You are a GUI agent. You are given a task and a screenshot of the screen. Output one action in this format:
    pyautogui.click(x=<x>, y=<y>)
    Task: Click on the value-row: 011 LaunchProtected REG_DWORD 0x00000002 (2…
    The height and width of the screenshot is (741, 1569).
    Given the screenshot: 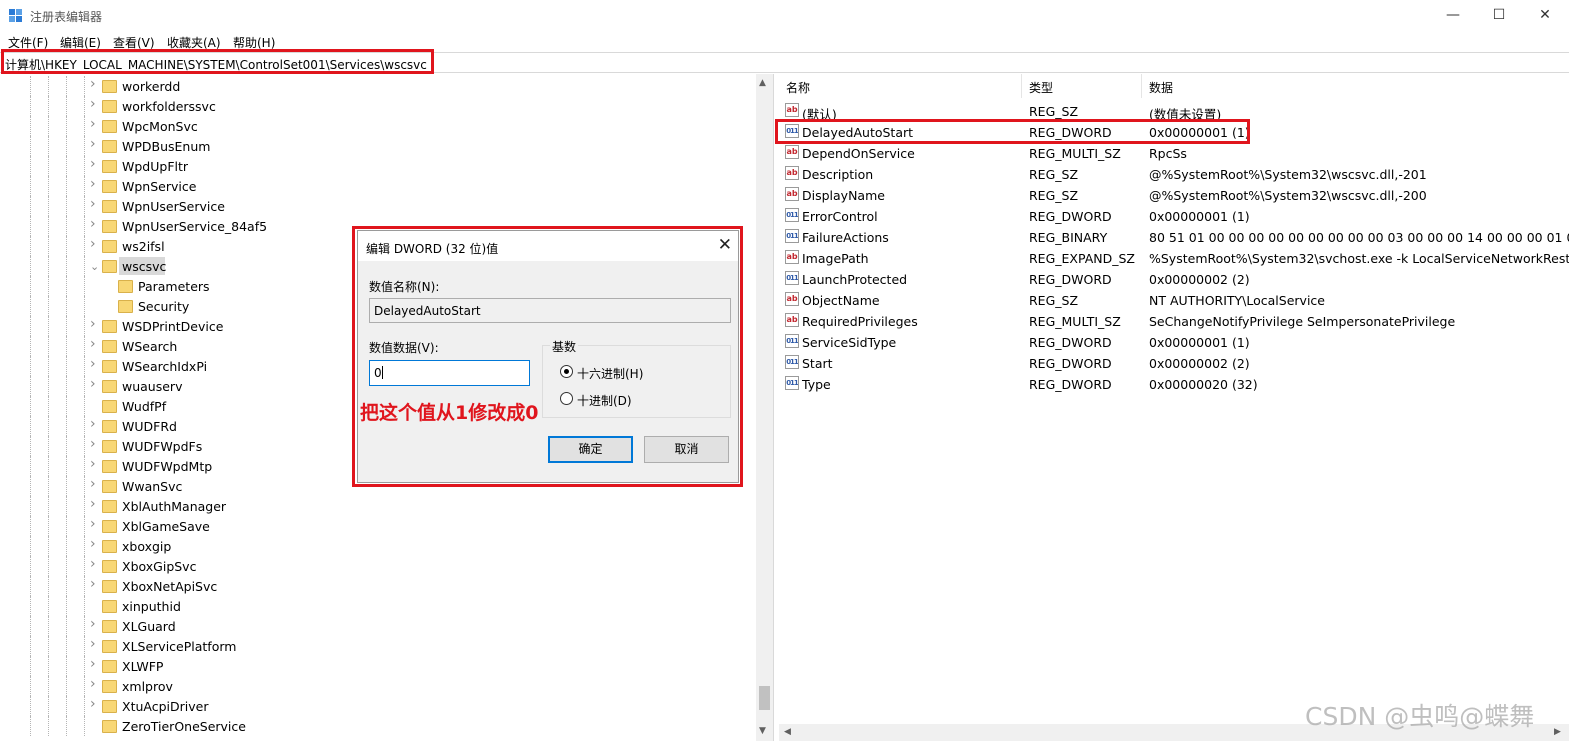 What is the action you would take?
    pyautogui.click(x=1174, y=278)
    